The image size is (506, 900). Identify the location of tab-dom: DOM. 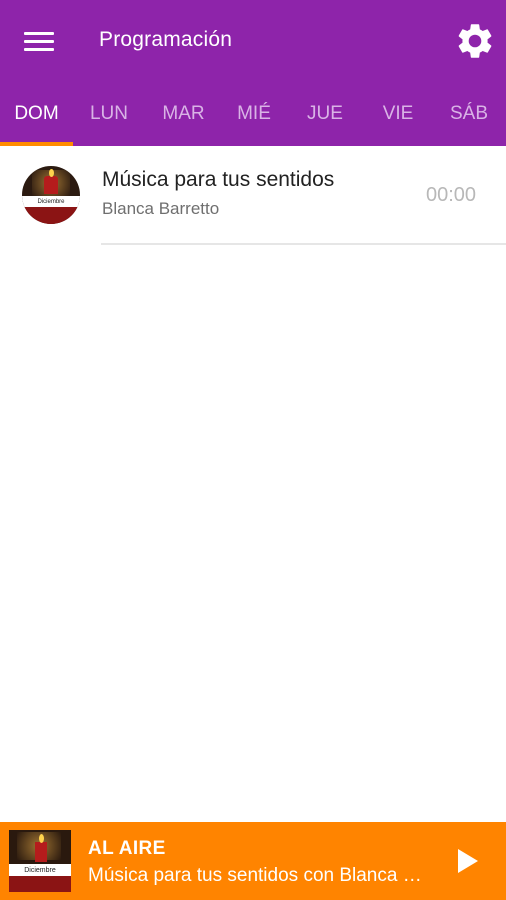
(36, 114).